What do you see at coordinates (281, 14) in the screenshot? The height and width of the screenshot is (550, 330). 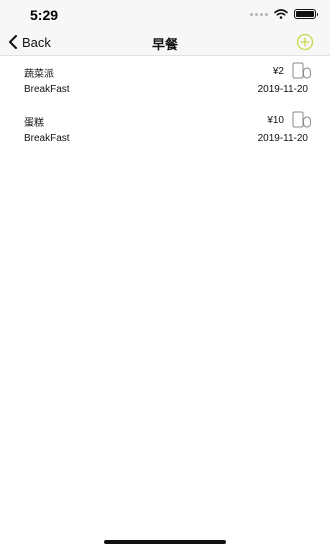 I see `wifi-icon` at bounding box center [281, 14].